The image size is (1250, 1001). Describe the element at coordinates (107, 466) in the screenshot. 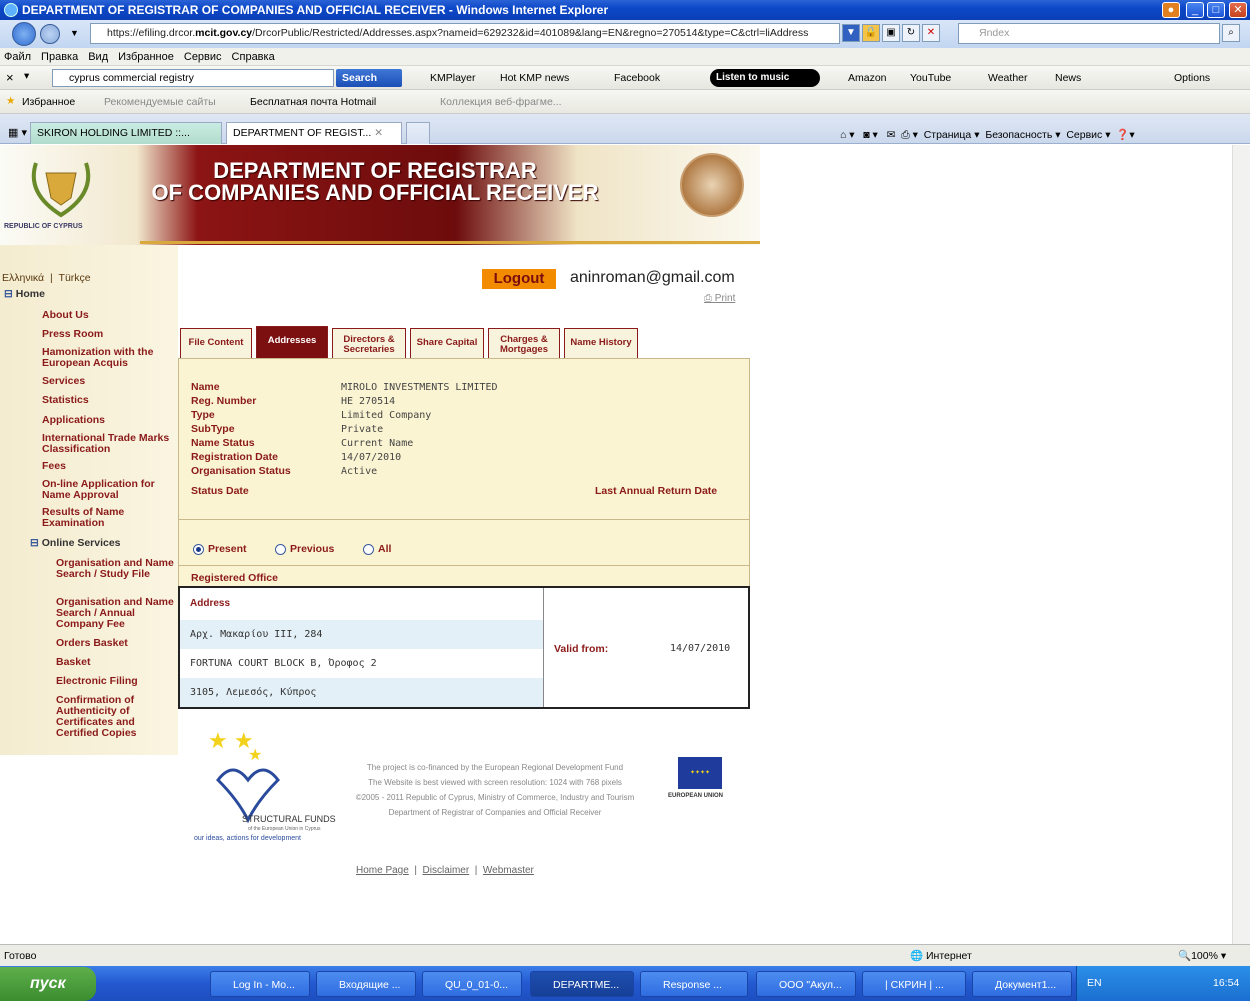

I see `nav-fees: Fees` at that location.